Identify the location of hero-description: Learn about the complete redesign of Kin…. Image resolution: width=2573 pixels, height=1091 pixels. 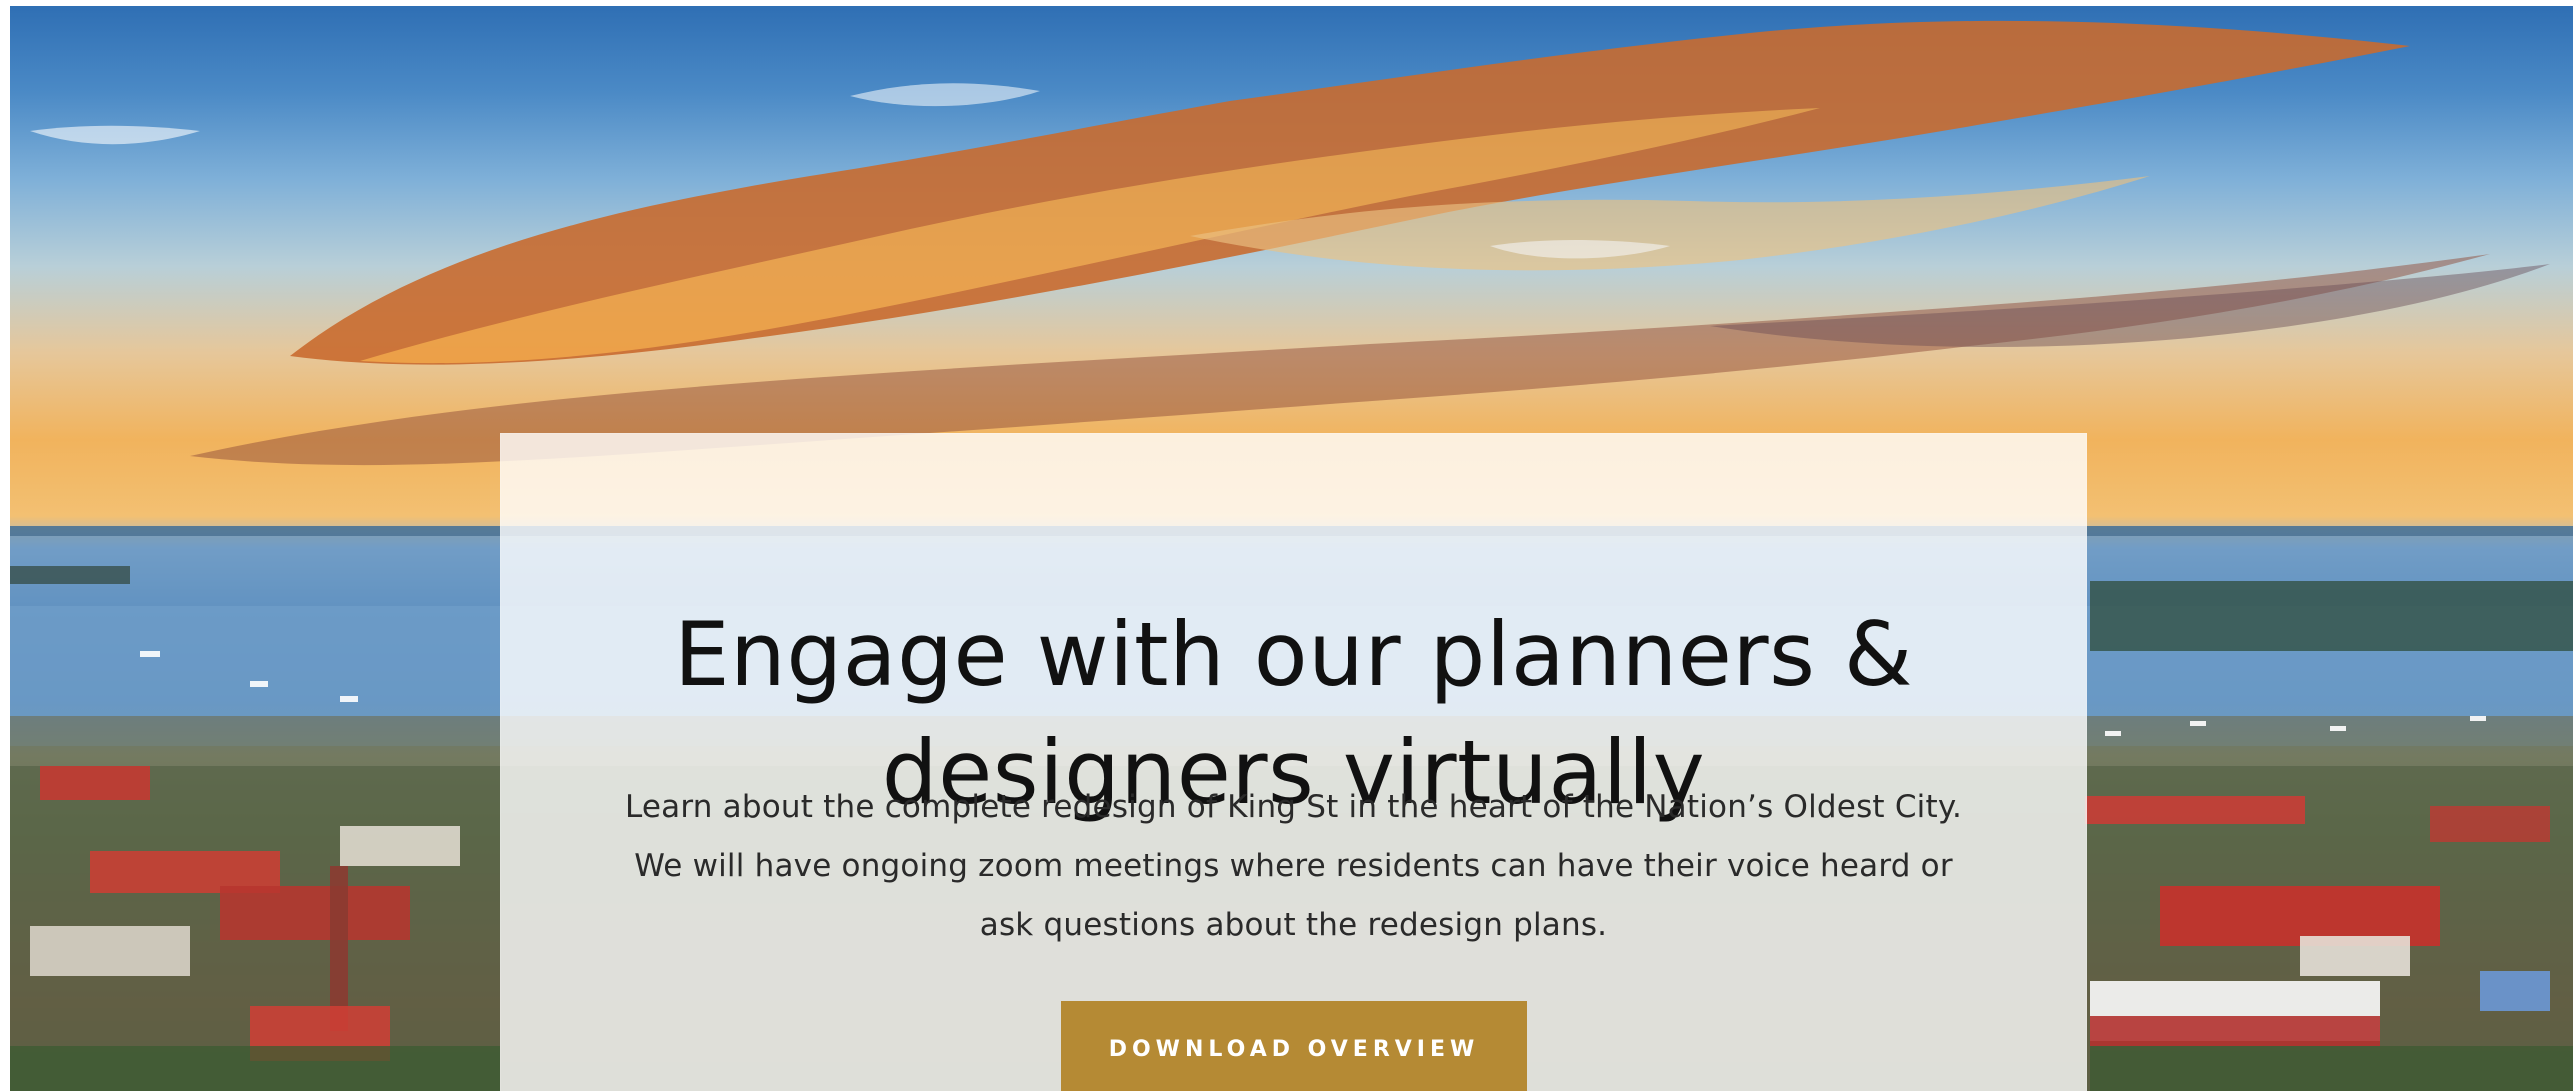
(1293, 866).